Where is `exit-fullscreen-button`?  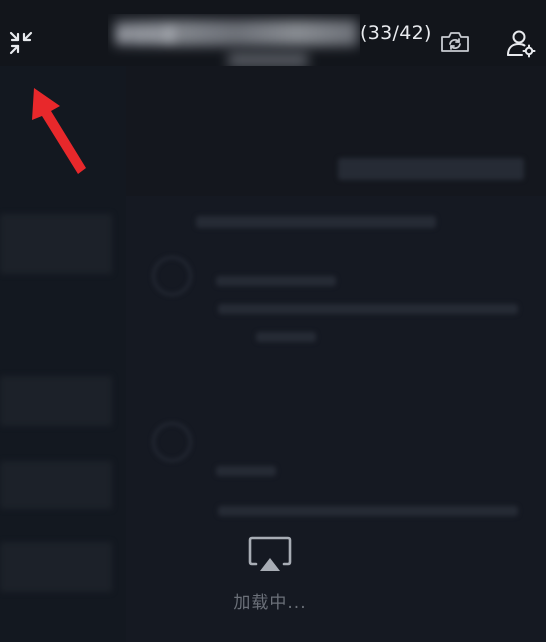 exit-fullscreen-button is located at coordinates (21, 43).